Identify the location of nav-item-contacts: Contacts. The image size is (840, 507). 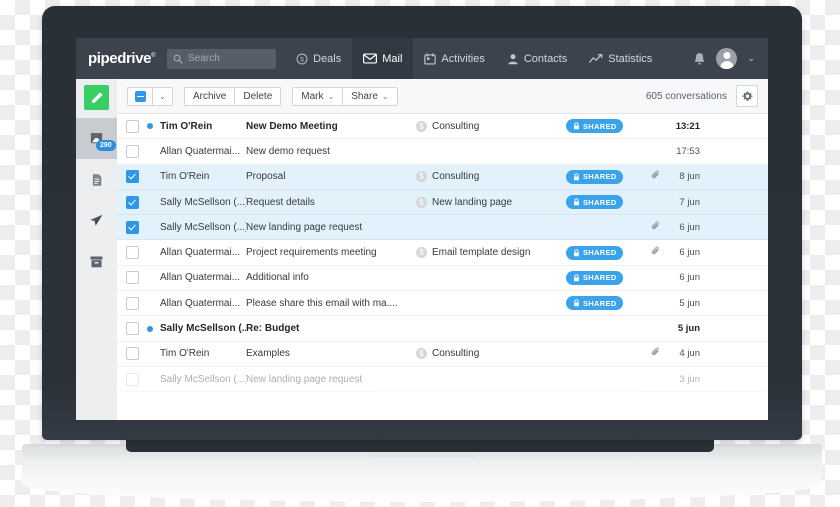
(537, 58).